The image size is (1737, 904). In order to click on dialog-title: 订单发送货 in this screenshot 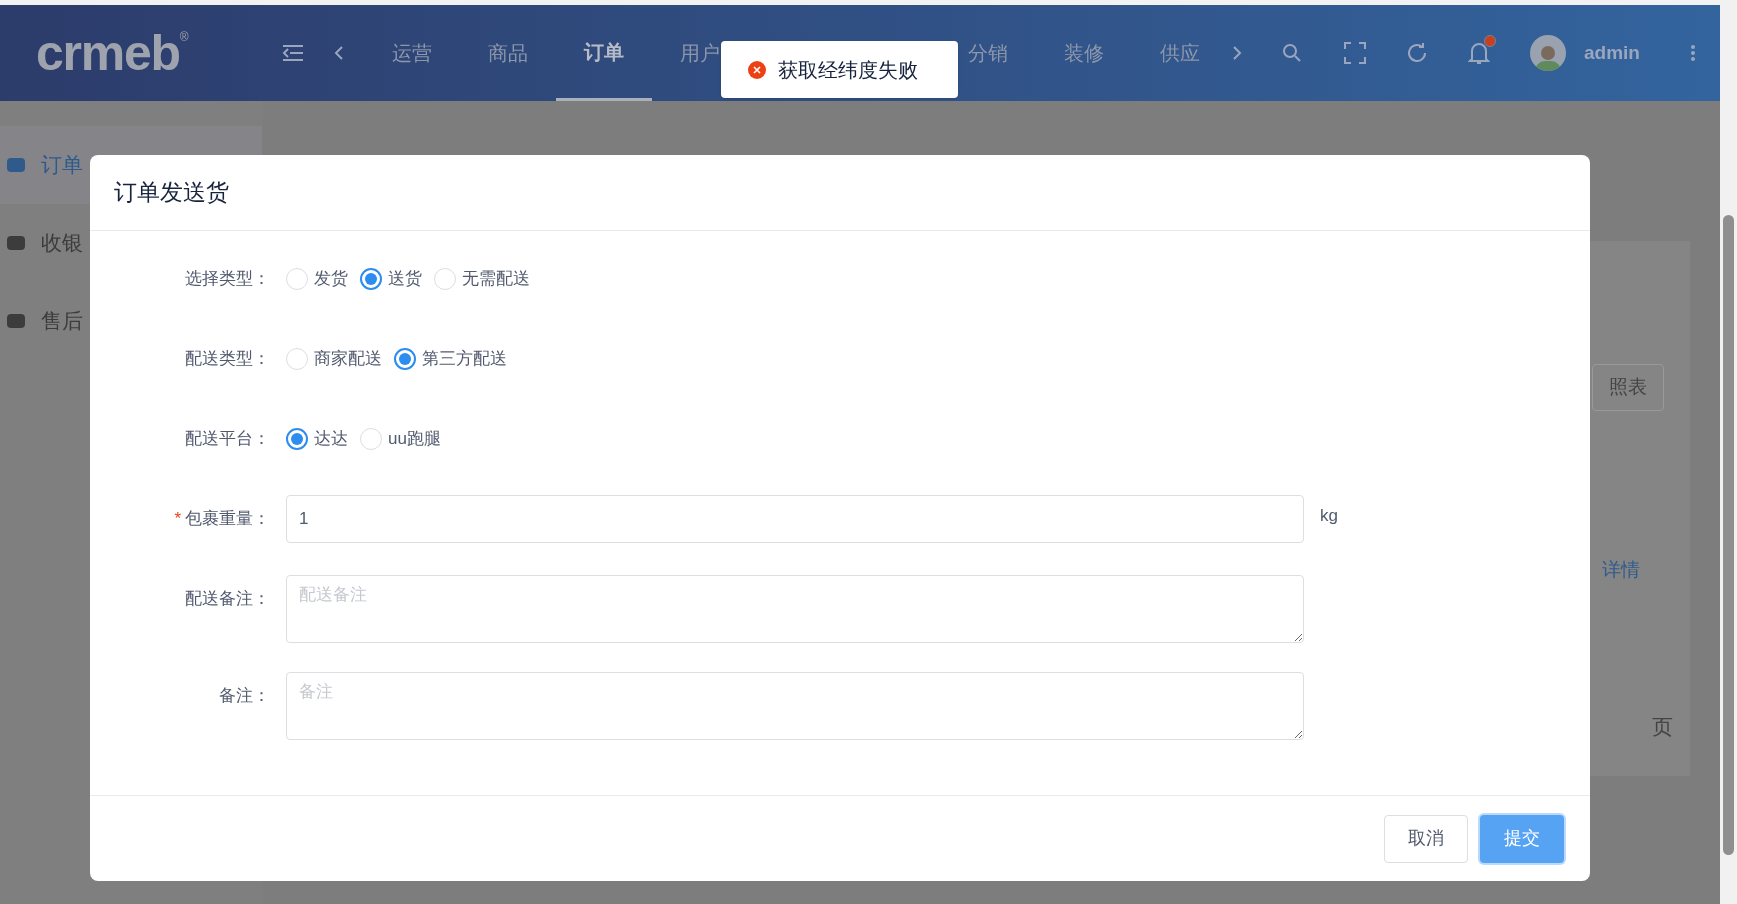, I will do `click(171, 193)`.